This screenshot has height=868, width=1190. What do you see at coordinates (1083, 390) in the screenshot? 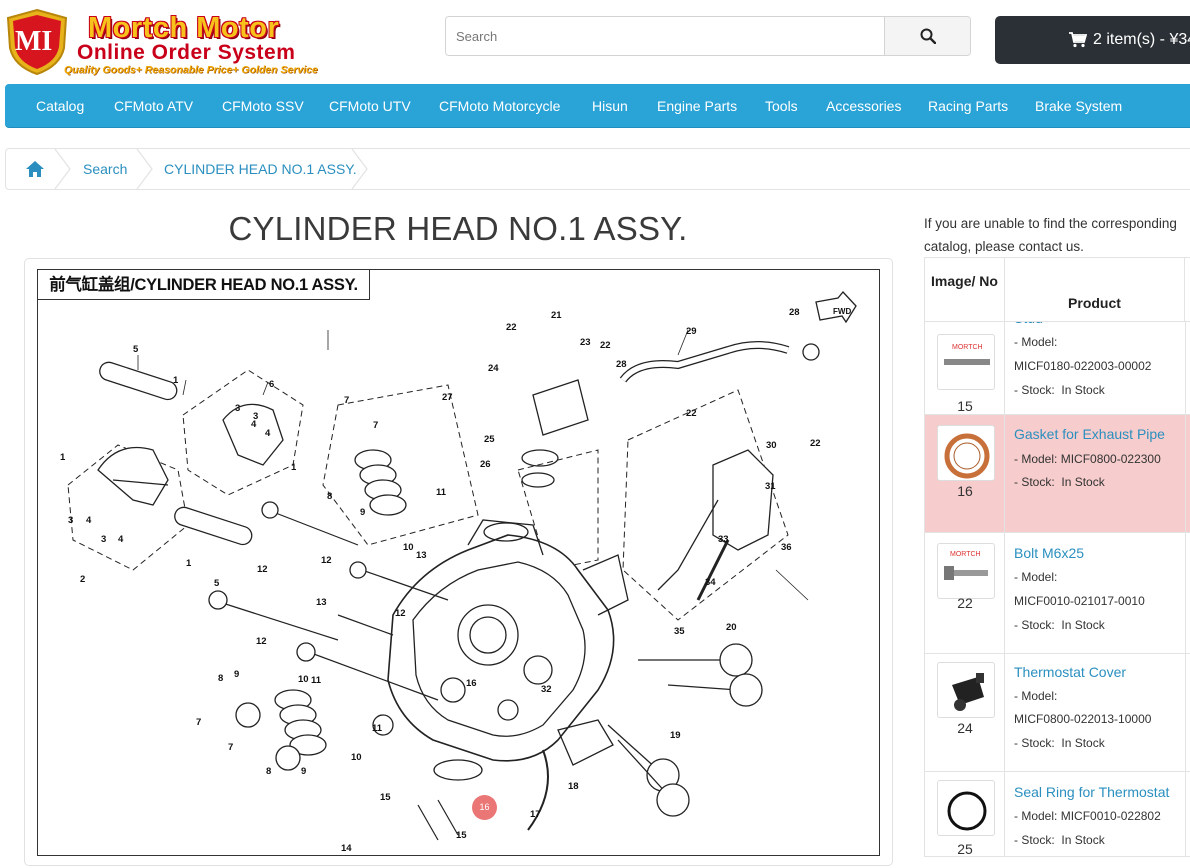
I see `stock-value: In Stock` at bounding box center [1083, 390].